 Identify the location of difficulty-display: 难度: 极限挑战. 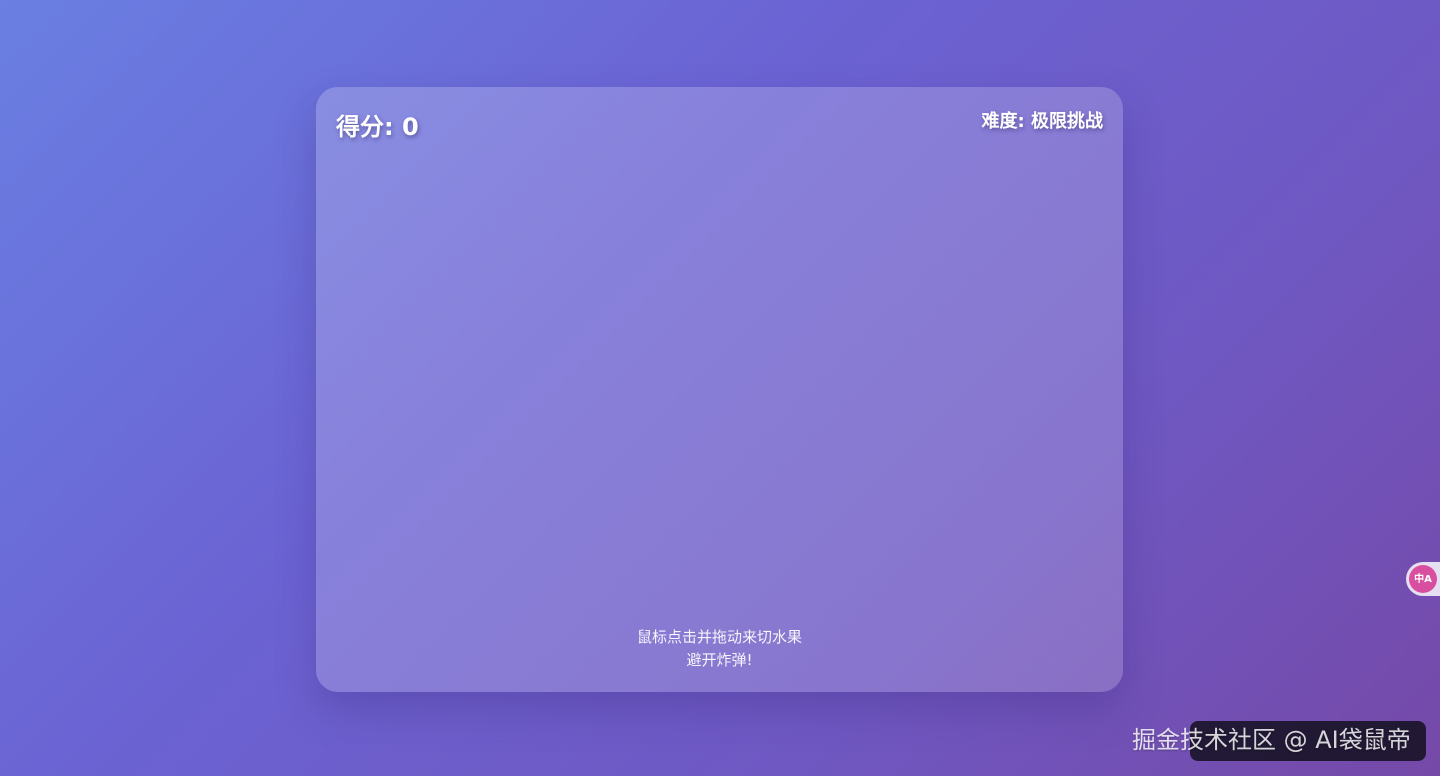
(1042, 121).